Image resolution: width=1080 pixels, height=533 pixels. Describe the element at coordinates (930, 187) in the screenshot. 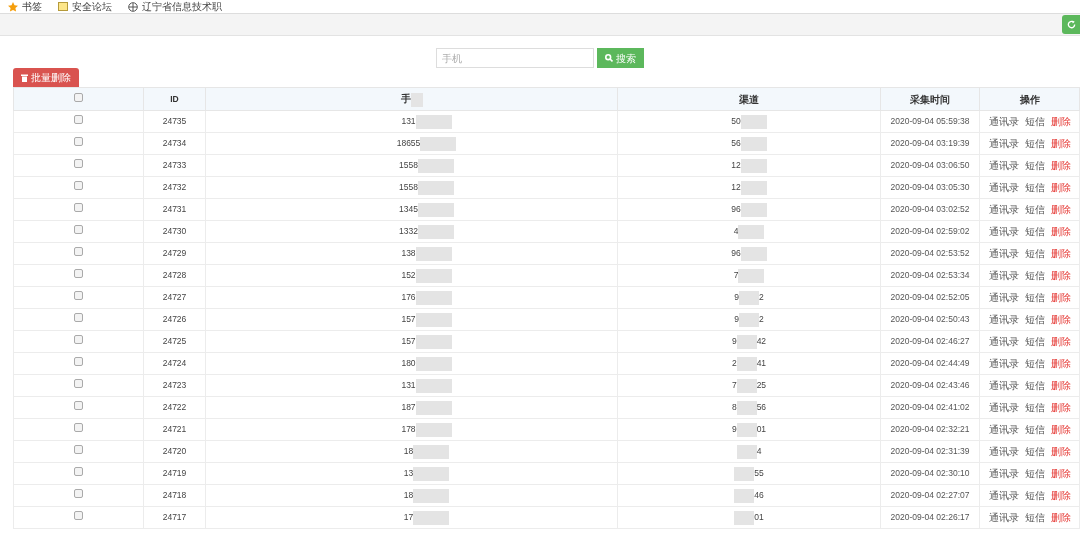

I see `table-cell: 2020-09-04 03:05:30` at that location.